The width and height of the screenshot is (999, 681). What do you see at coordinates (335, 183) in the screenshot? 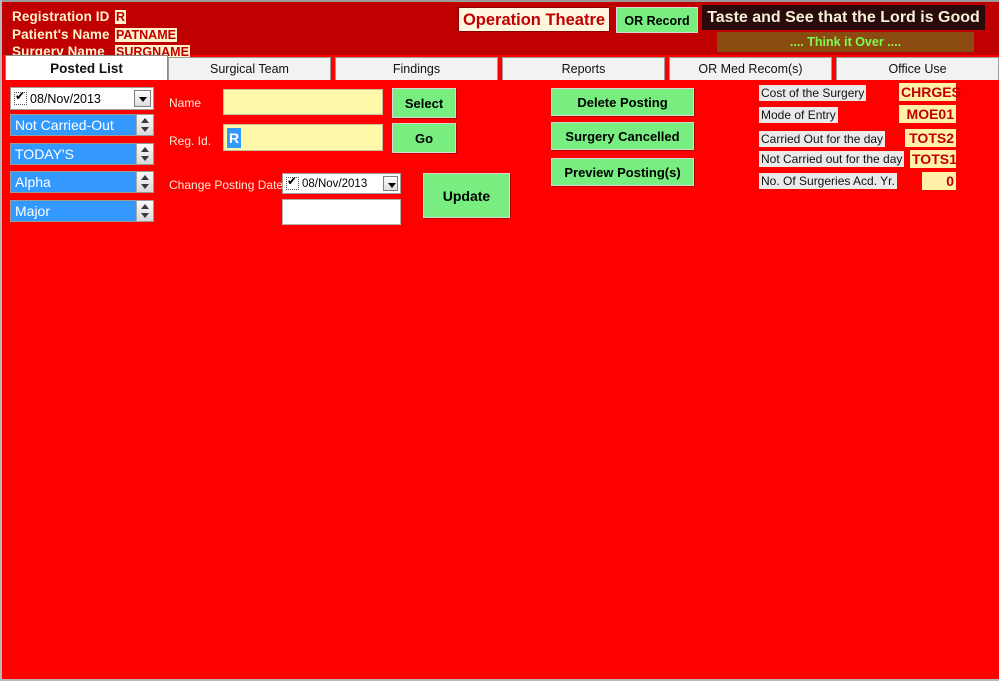
I see `change-posting-date-value: 08/Nov/2013` at bounding box center [335, 183].